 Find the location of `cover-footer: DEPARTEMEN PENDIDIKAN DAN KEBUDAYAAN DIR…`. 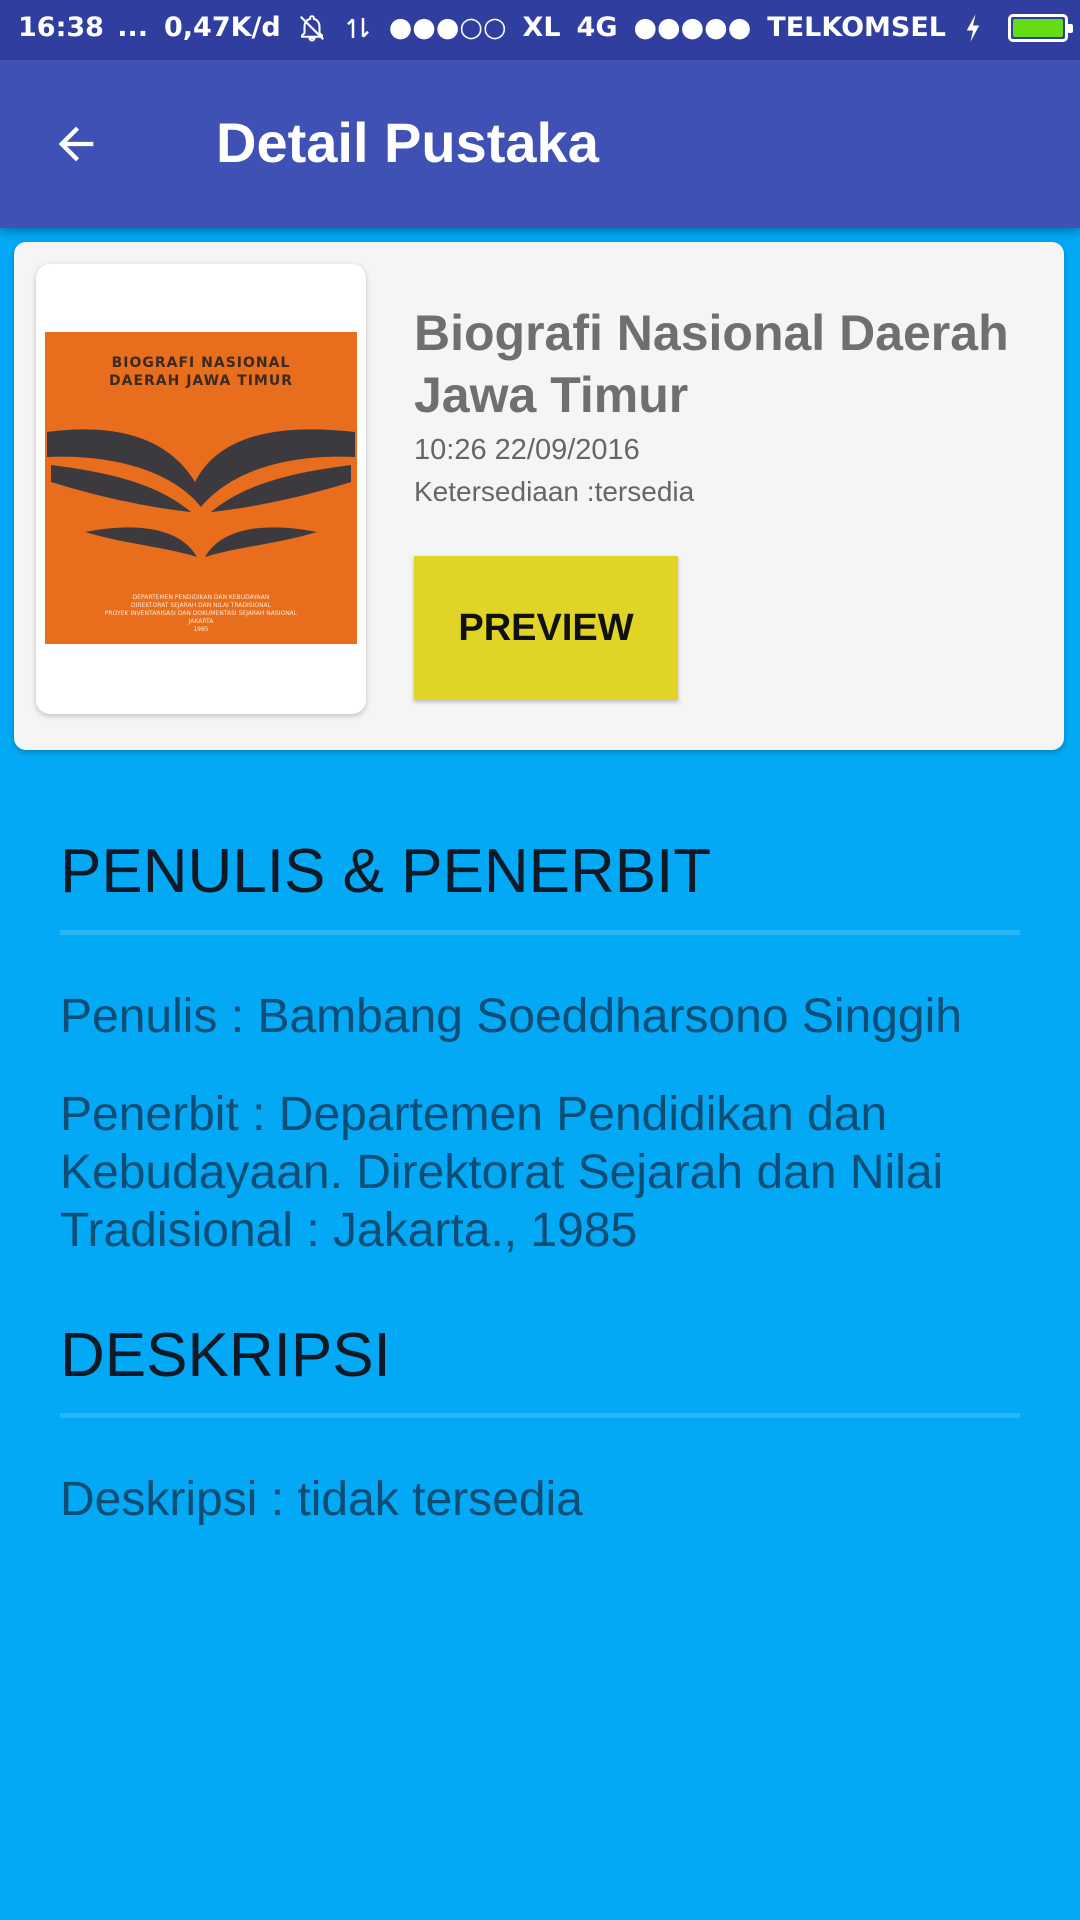

cover-footer: DEPARTEMEN PENDIDIKAN DAN KEBUDAYAAN DIR… is located at coordinates (201, 614).